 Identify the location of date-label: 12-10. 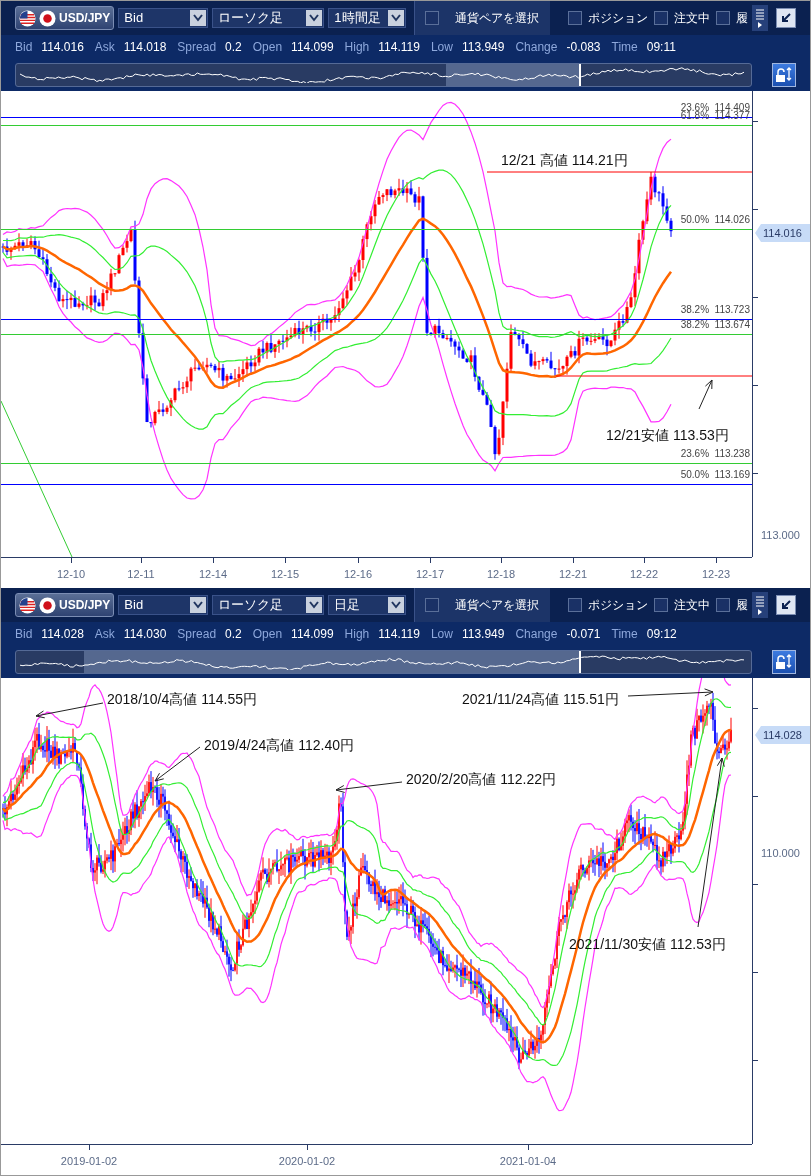
(71, 574).